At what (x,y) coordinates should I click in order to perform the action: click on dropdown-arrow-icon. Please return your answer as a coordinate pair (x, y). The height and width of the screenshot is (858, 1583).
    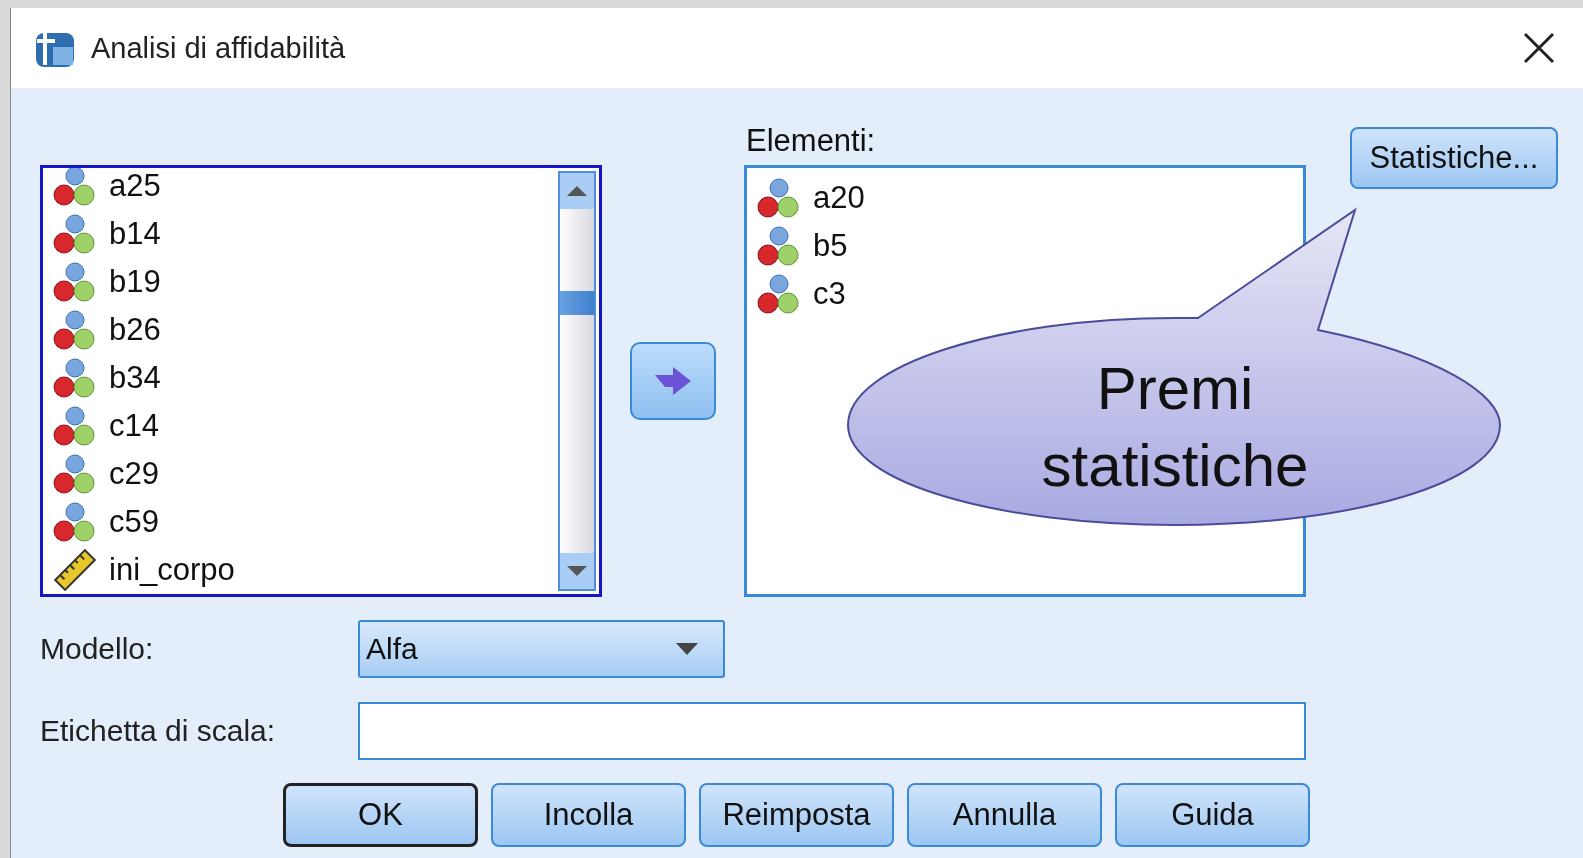
    Looking at the image, I should click on (687, 649).